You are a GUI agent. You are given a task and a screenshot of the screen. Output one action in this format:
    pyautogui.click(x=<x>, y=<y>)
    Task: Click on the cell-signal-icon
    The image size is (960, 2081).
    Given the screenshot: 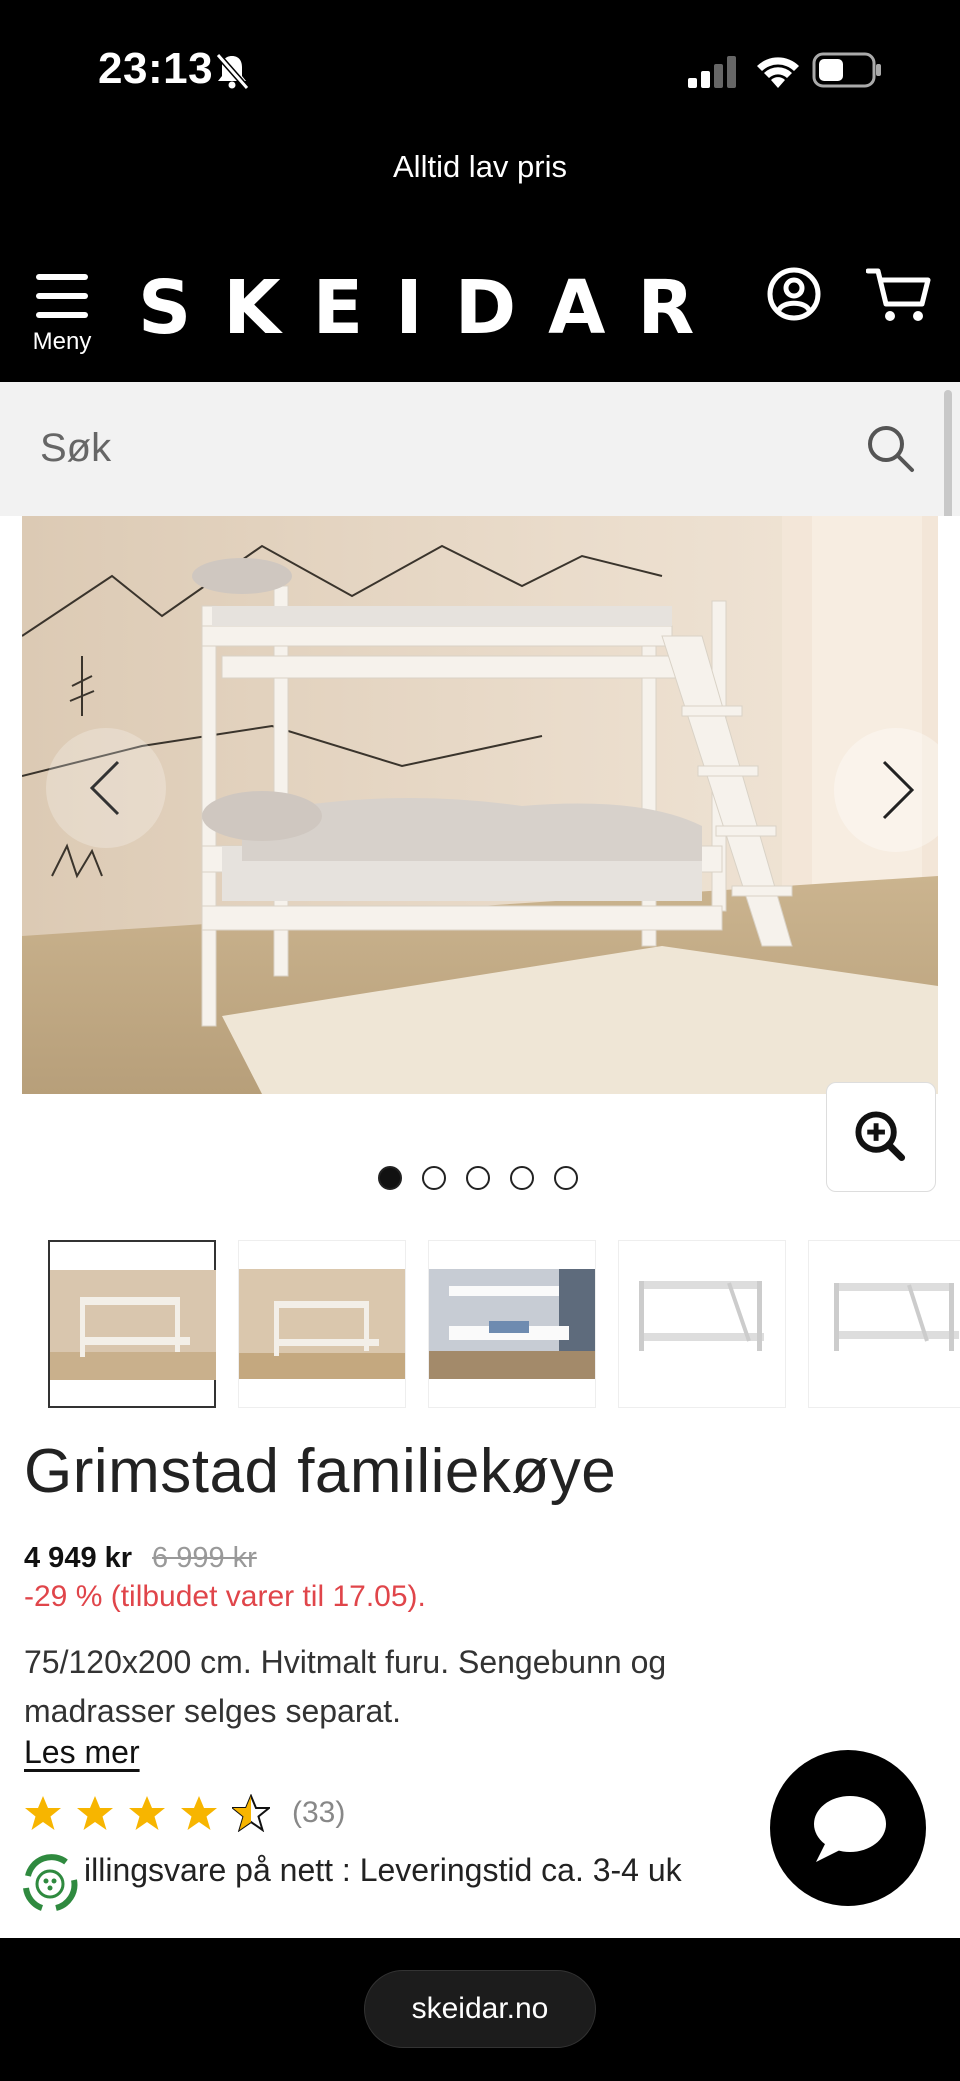 What is the action you would take?
    pyautogui.click(x=712, y=72)
    